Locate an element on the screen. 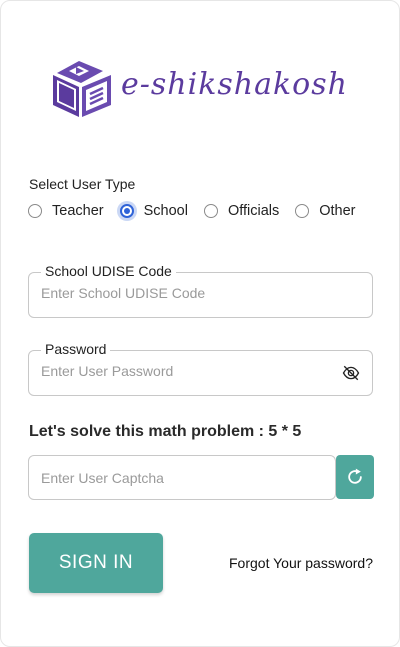 Image resolution: width=400 pixels, height=647 pixels. captcha-input is located at coordinates (181, 478).